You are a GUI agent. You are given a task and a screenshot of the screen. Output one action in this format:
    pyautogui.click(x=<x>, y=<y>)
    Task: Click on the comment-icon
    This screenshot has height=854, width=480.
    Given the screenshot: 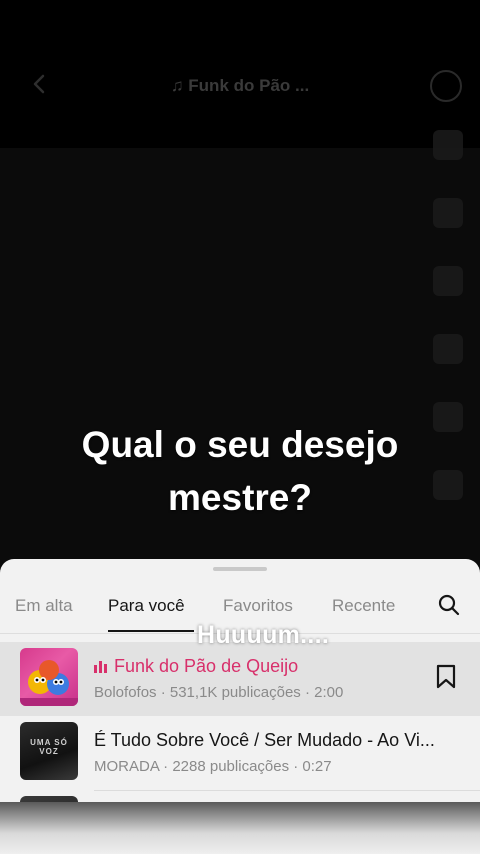 What is the action you would take?
    pyautogui.click(x=448, y=213)
    